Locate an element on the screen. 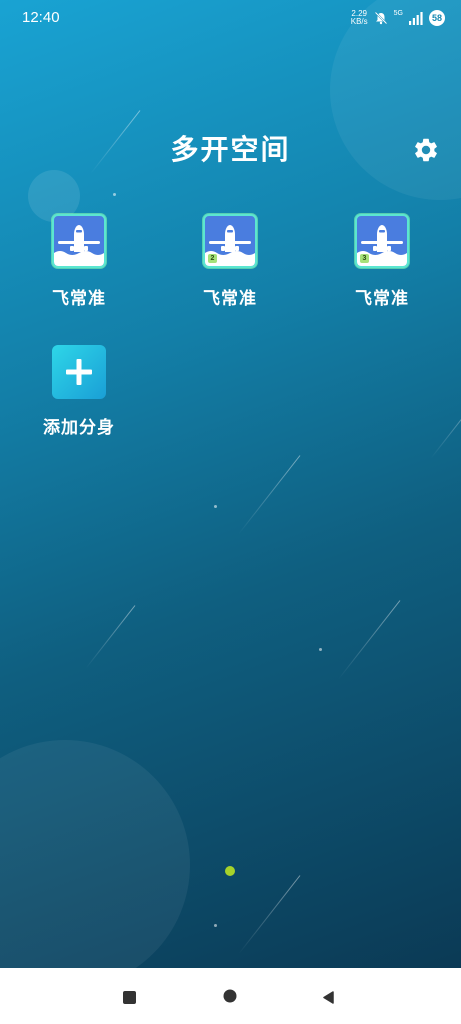 This screenshot has height=1024, width=461. app-clone-1: 飞常准 is located at coordinates (79, 261).